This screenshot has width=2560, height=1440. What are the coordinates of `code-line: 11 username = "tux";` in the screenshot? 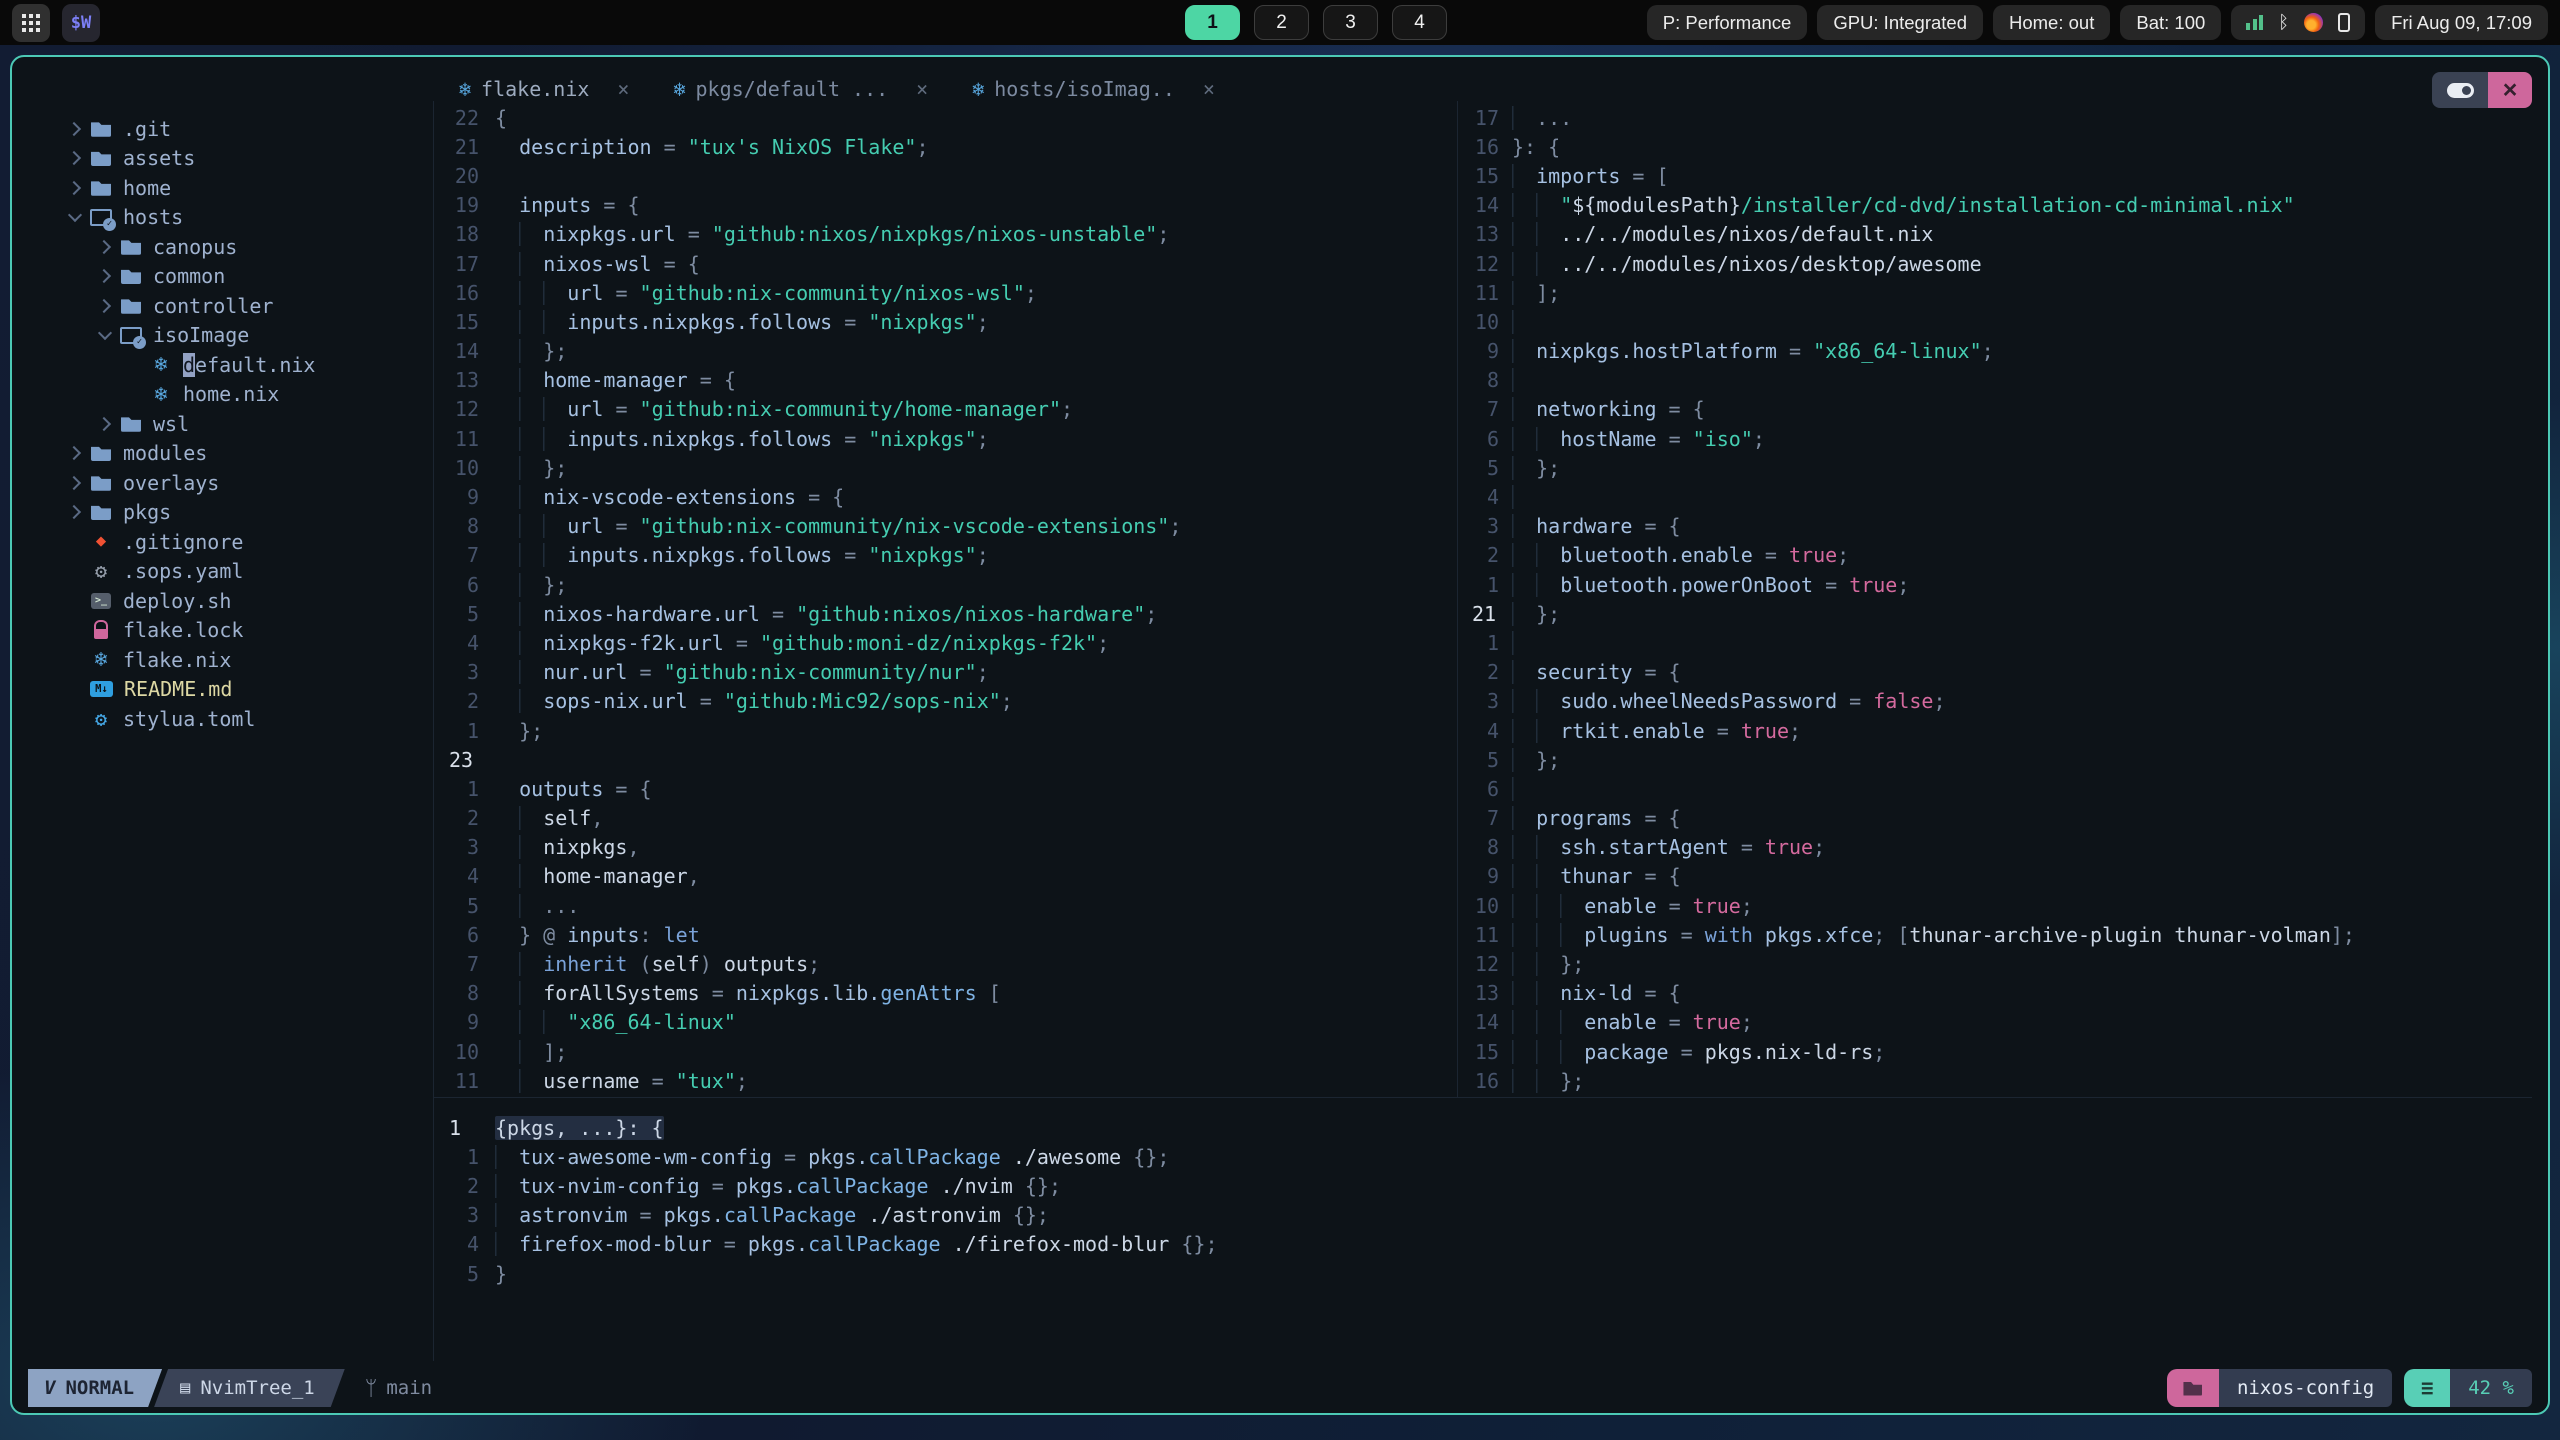 It's located at (951, 1080).